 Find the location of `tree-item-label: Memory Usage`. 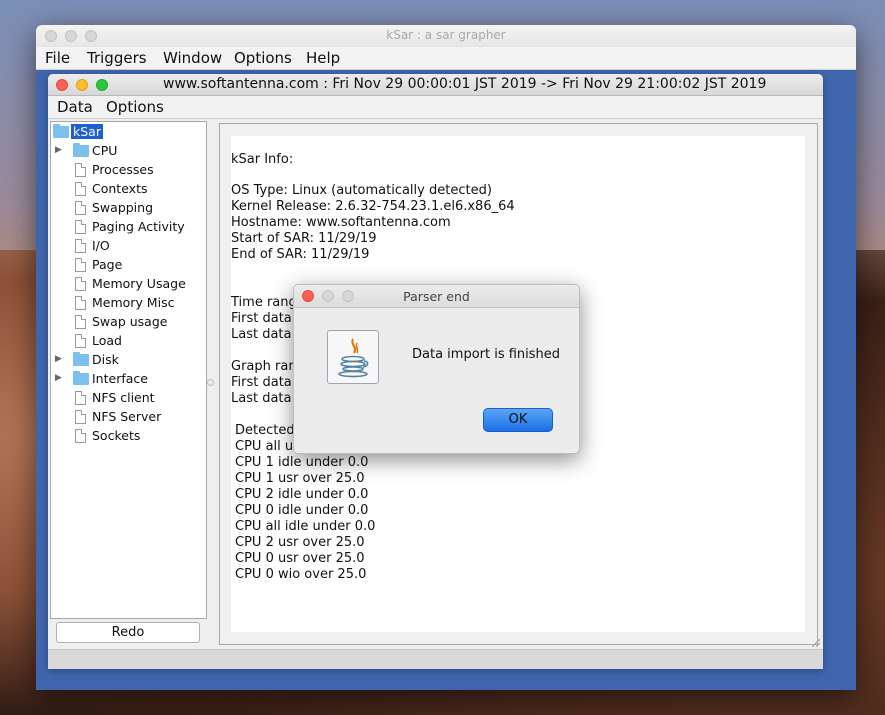

tree-item-label: Memory Usage is located at coordinates (139, 283).